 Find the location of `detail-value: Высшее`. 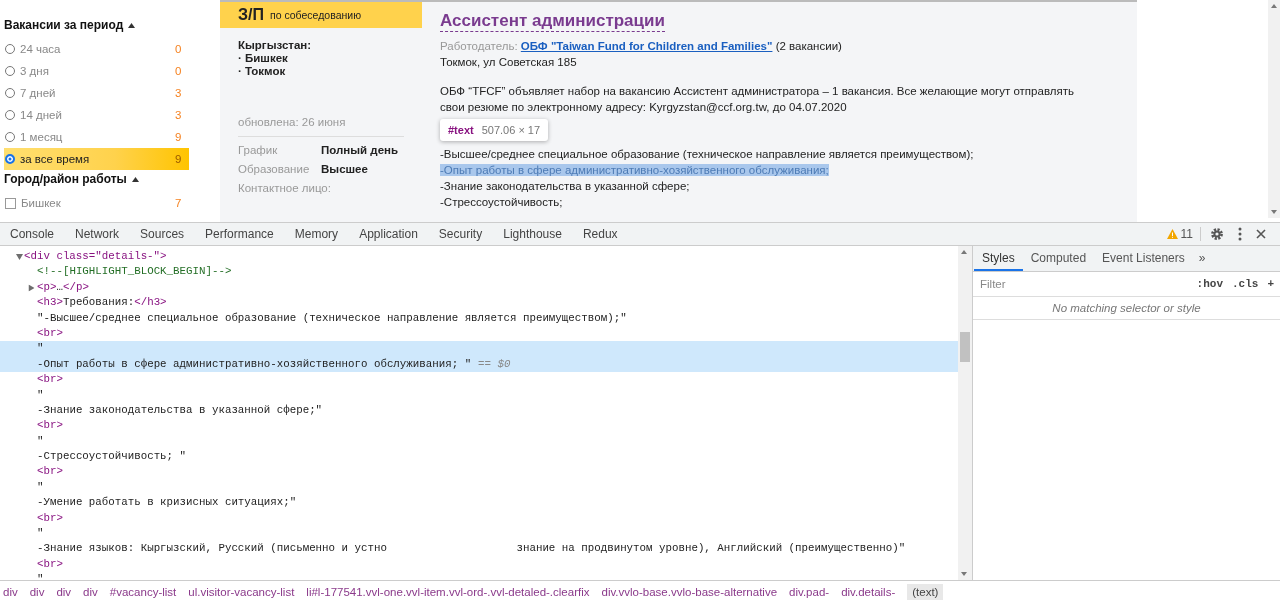

detail-value: Высшее is located at coordinates (344, 169).